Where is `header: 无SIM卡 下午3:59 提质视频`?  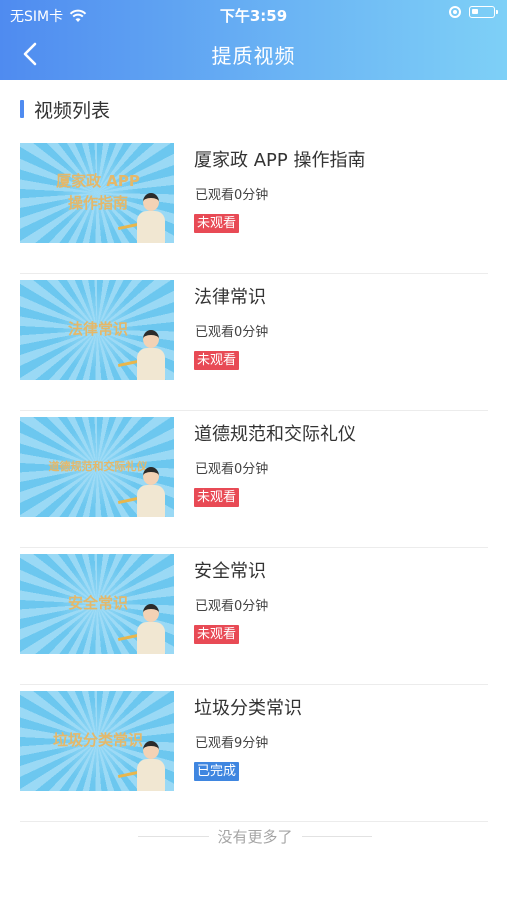 header: 无SIM卡 下午3:59 提质视频 is located at coordinates (253, 40).